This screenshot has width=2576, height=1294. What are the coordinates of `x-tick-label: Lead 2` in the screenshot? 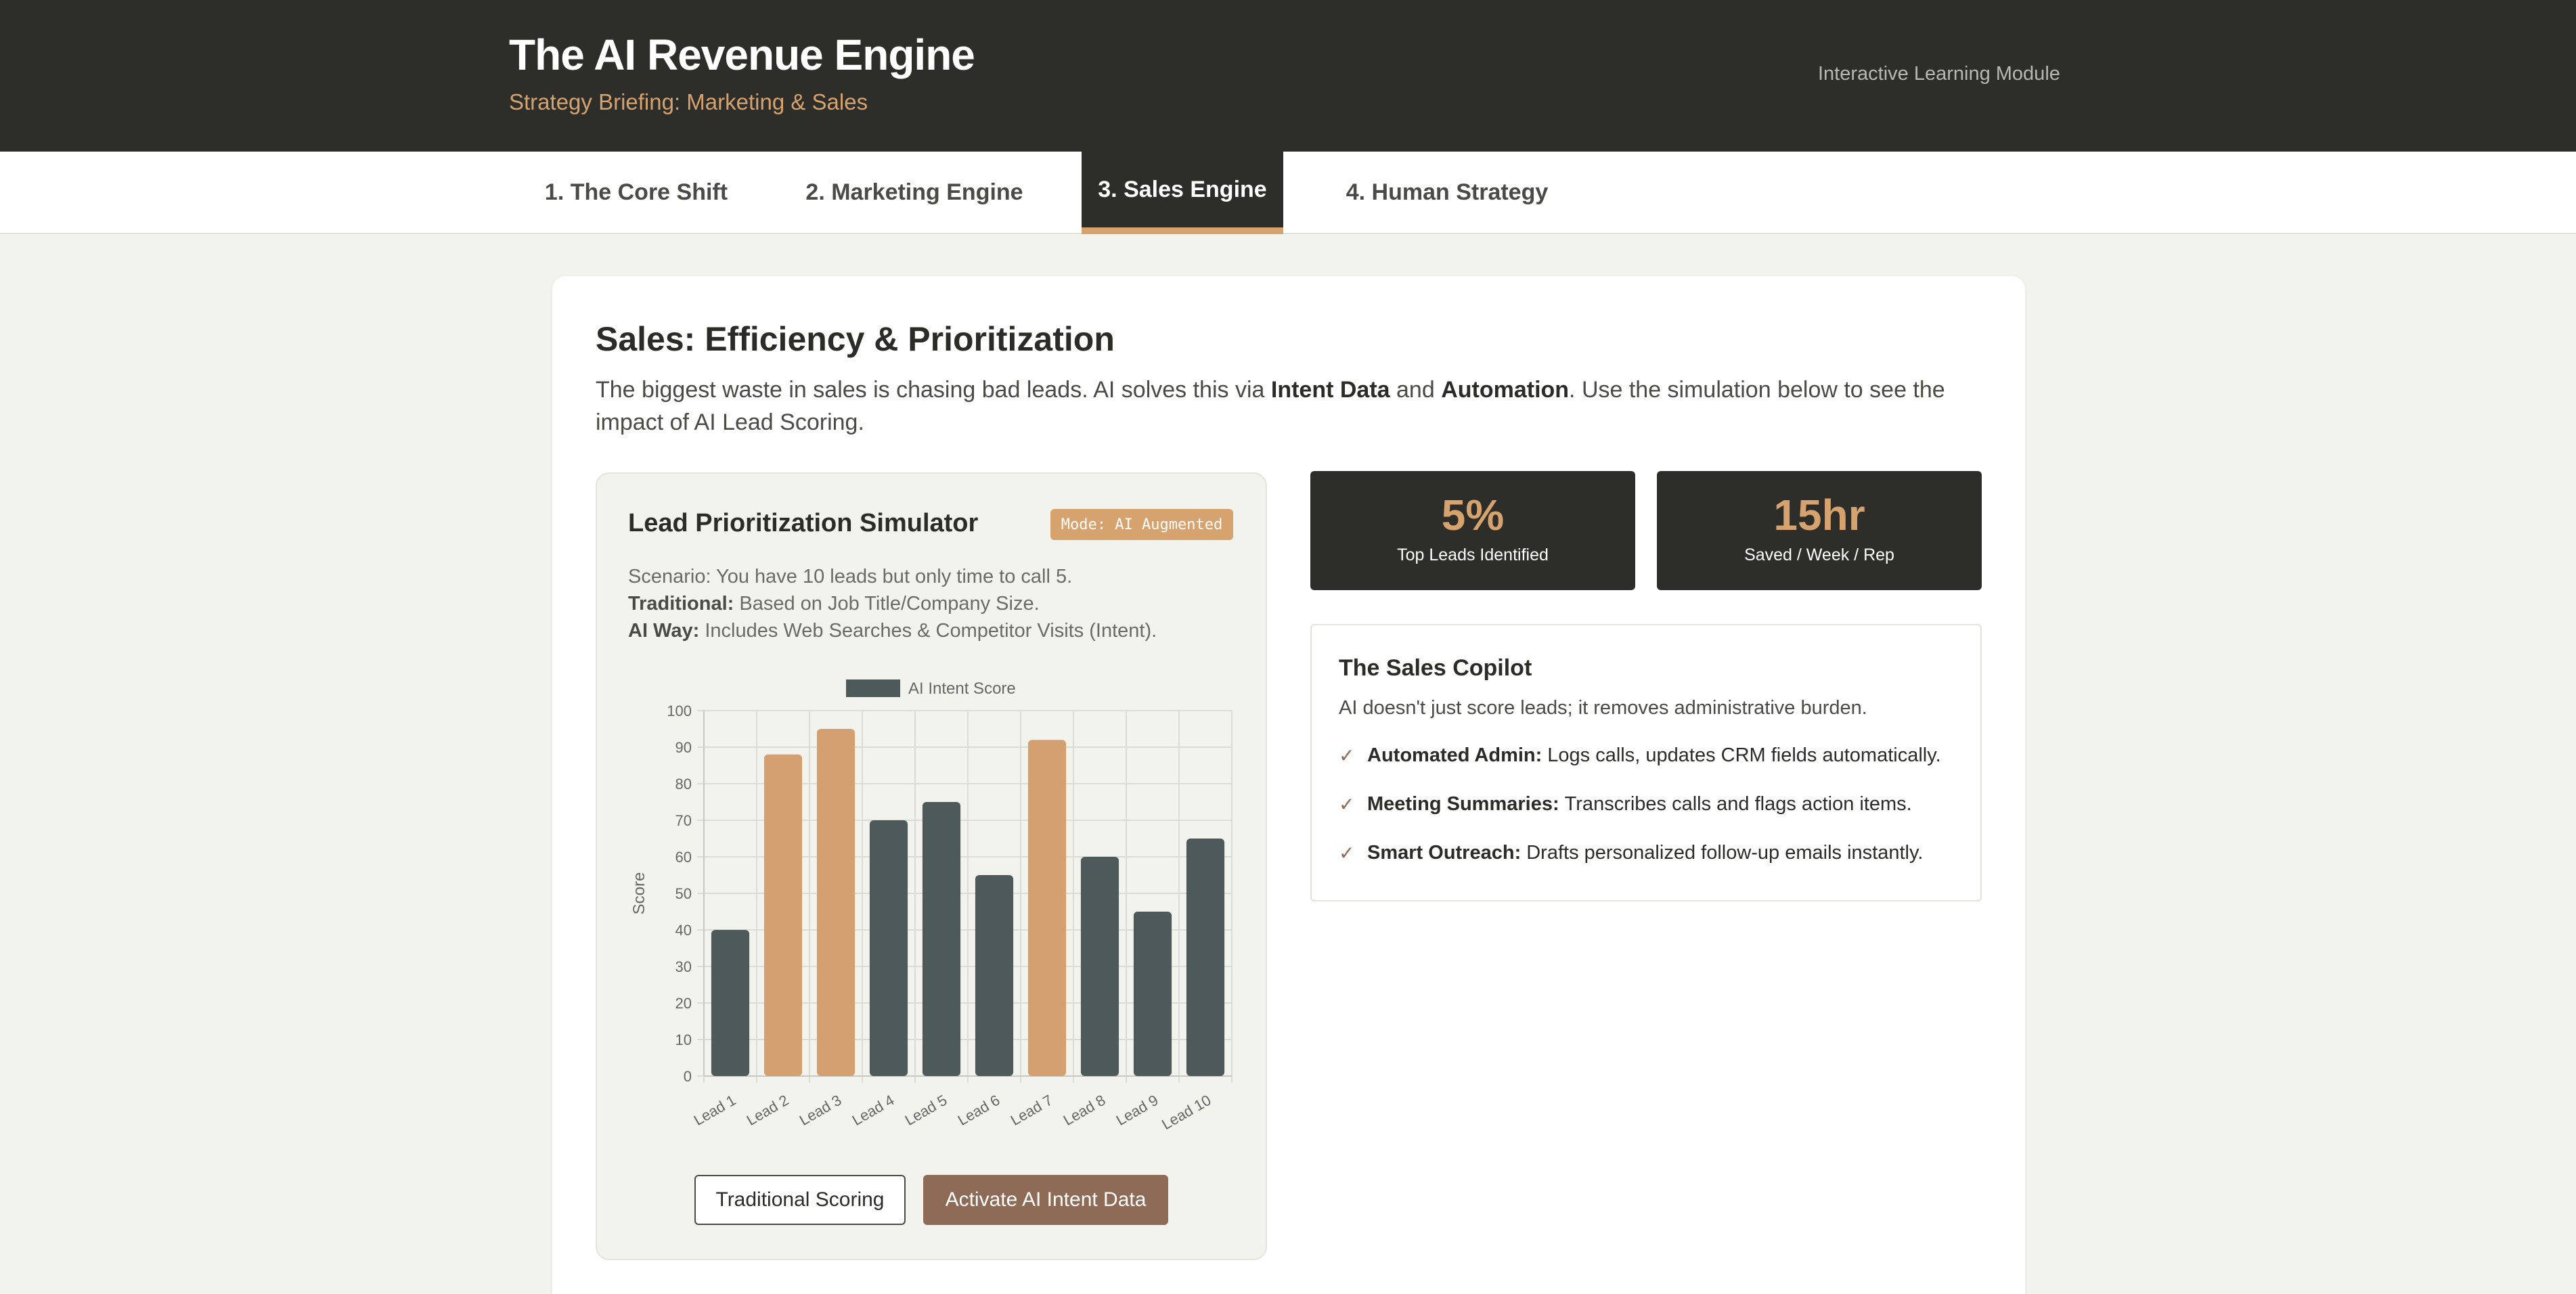 It's located at (768, 1110).